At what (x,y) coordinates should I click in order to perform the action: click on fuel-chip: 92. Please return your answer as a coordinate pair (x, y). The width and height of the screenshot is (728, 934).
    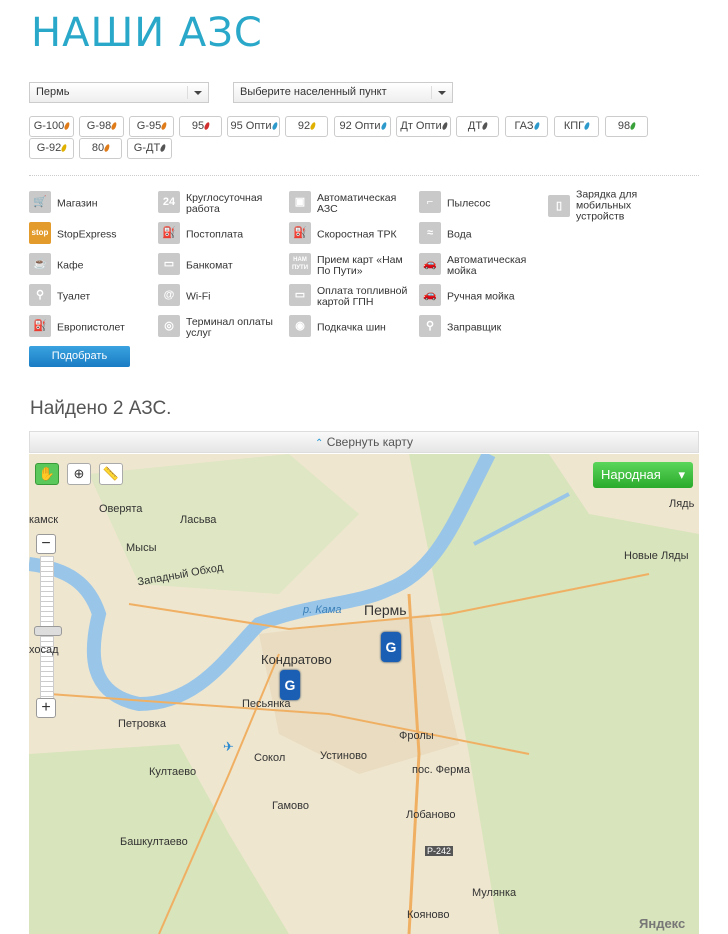
    Looking at the image, I should click on (306, 126).